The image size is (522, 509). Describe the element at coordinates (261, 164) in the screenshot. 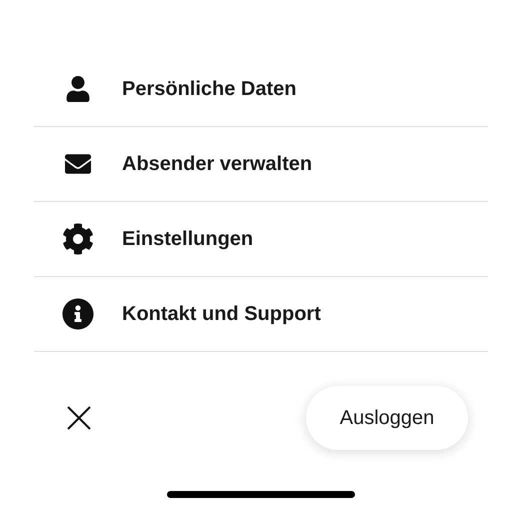

I see `menu-item: Absender verwalten` at that location.